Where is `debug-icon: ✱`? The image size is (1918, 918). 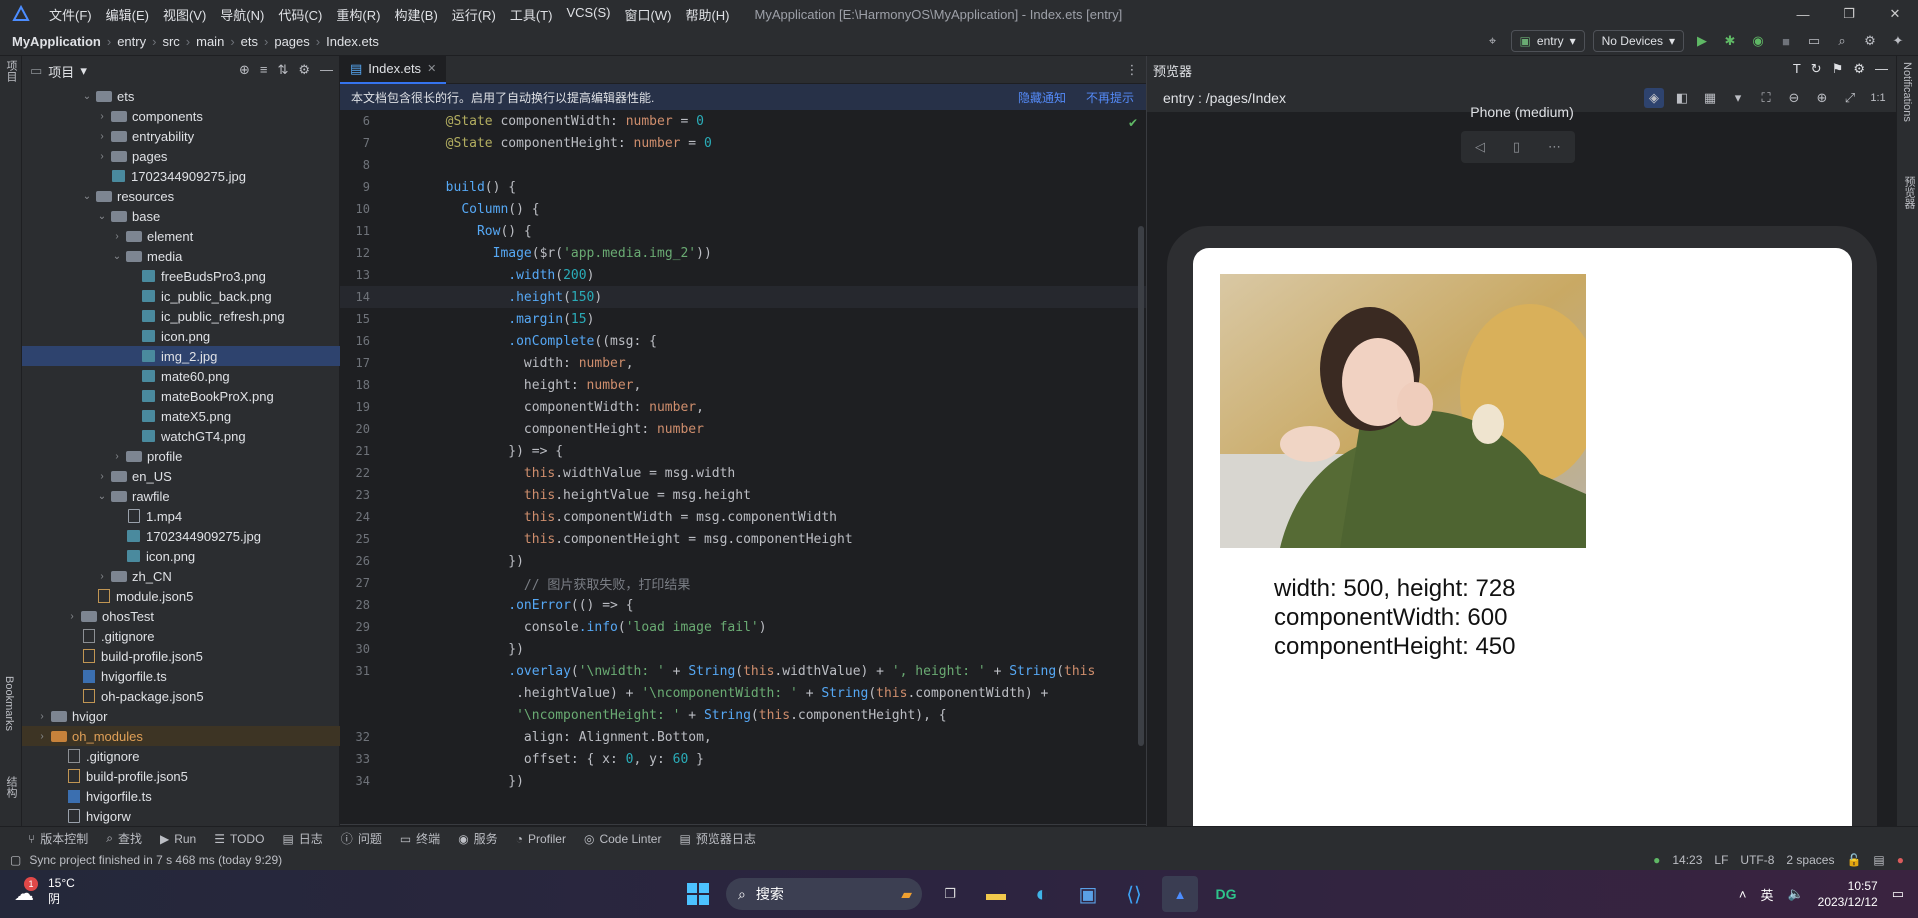 debug-icon: ✱ is located at coordinates (1730, 41).